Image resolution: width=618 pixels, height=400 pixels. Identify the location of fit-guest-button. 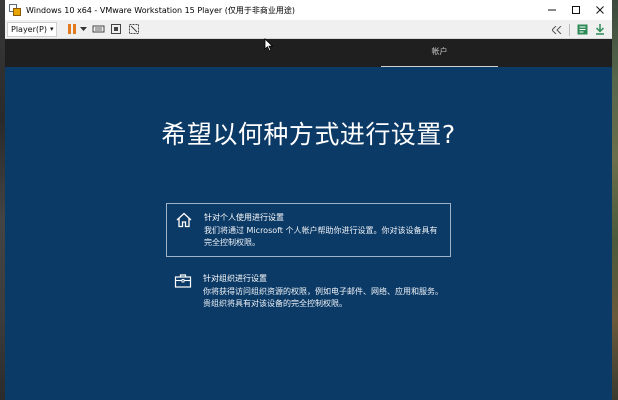
(116, 29).